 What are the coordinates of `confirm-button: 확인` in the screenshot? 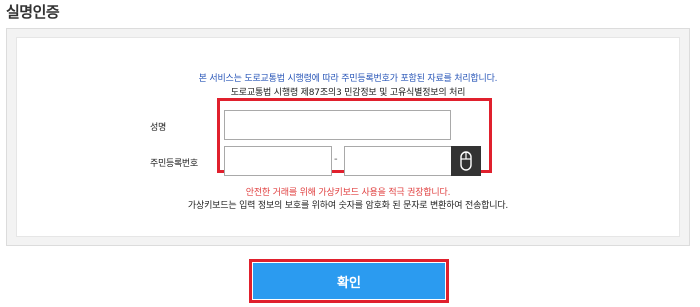 It's located at (349, 281).